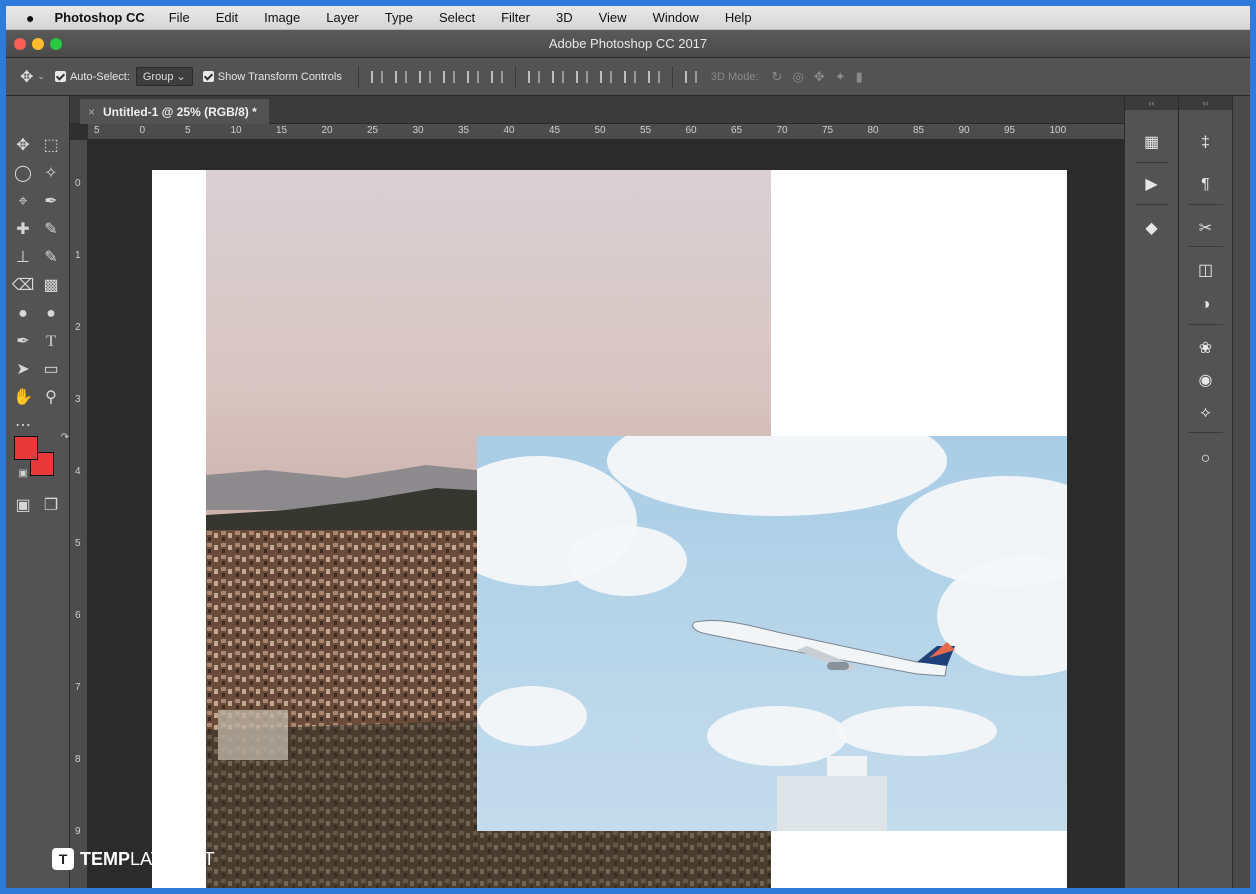 Image resolution: width=1256 pixels, height=894 pixels. What do you see at coordinates (174, 111) in the screenshot?
I see `document-tab: × Untitled-1 @ 25% (RGB/8) *` at bounding box center [174, 111].